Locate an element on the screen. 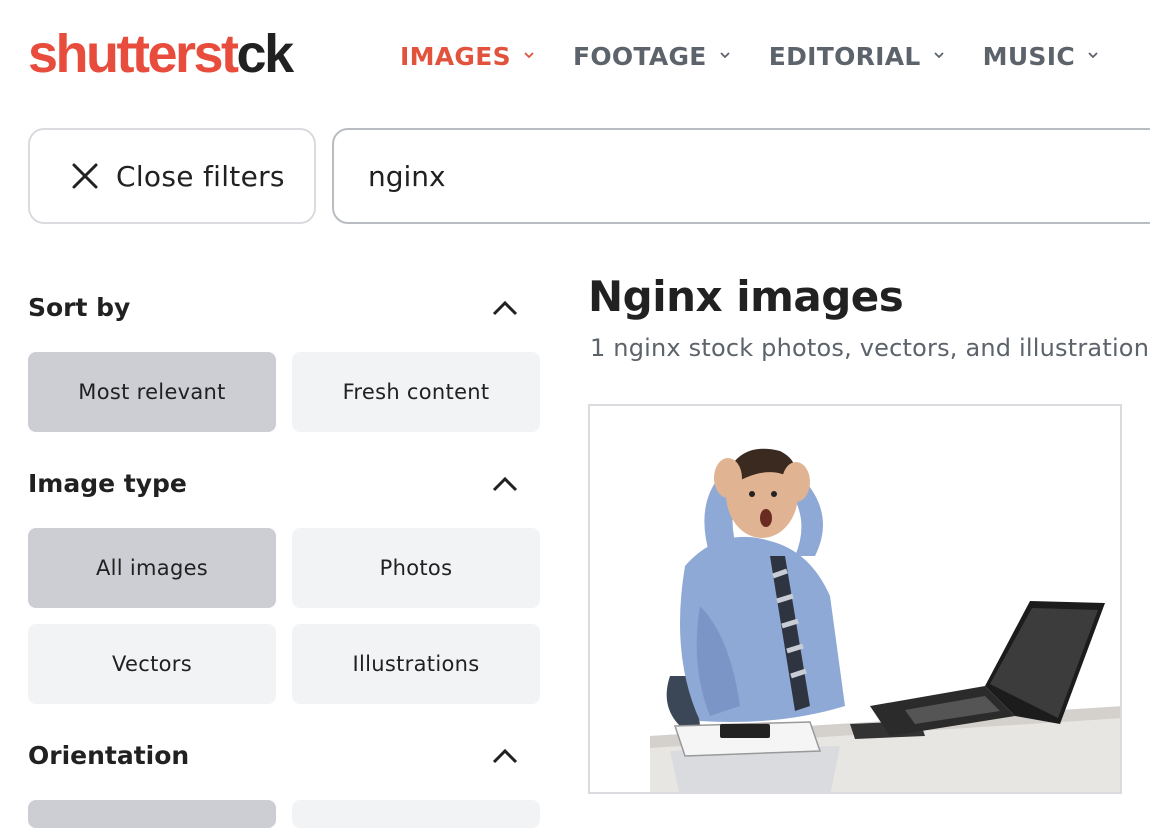 Image resolution: width=1150 pixels, height=828 pixels. logo-text-red: shutterst is located at coordinates (133, 54).